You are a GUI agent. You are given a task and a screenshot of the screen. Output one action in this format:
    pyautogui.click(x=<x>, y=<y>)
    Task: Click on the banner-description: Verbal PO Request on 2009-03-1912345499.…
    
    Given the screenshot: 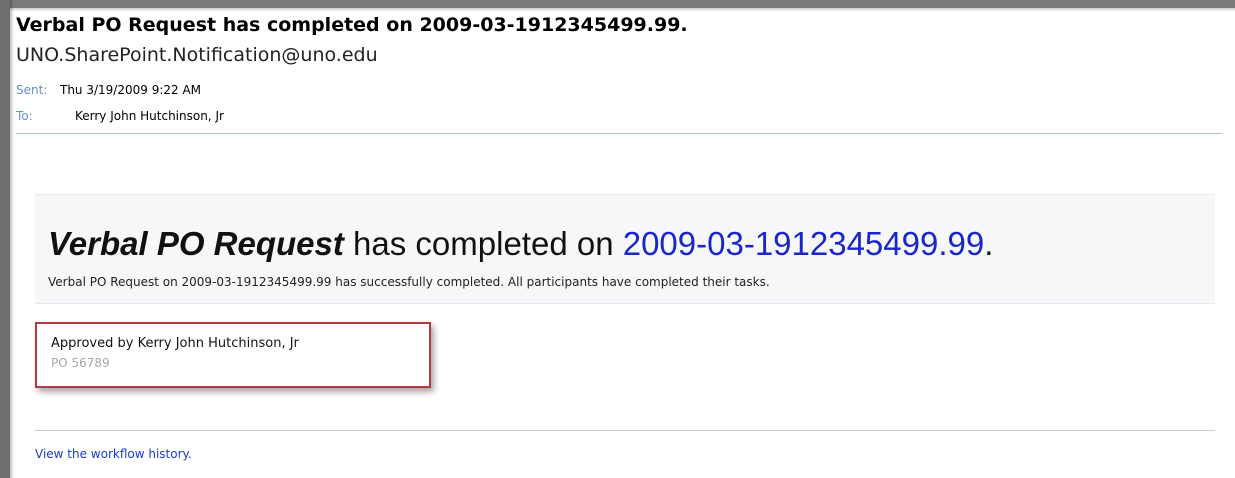 What is the action you would take?
    pyautogui.click(x=409, y=282)
    